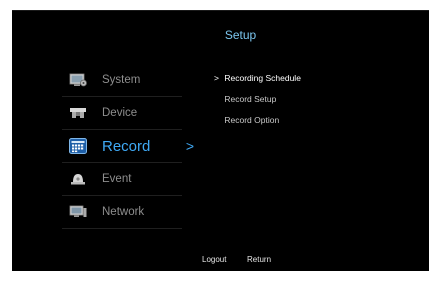 This screenshot has width=440, height=297. I want to click on chevron-right-icon: >, so click(189, 146).